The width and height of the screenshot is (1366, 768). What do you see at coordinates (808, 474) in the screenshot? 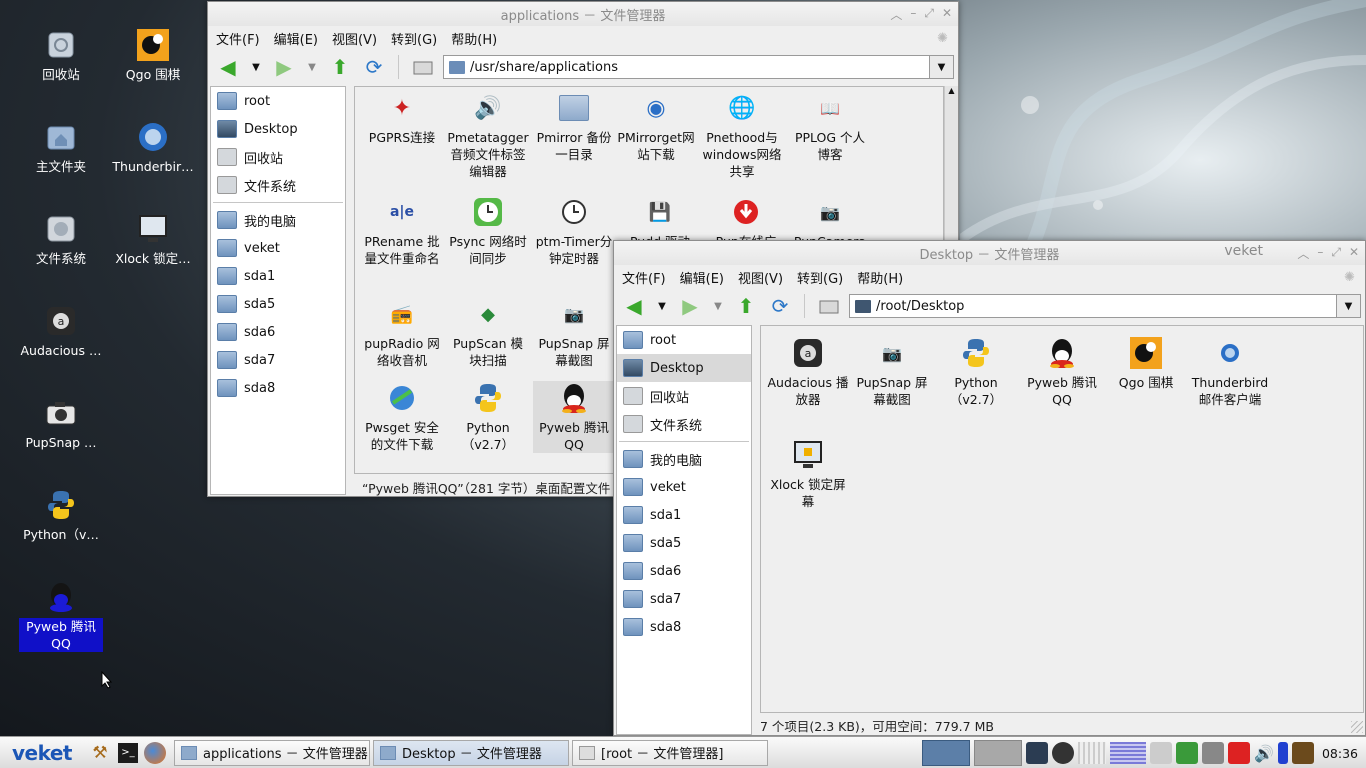
I see `file-item: Xlock 锁定屏幕` at bounding box center [808, 474].